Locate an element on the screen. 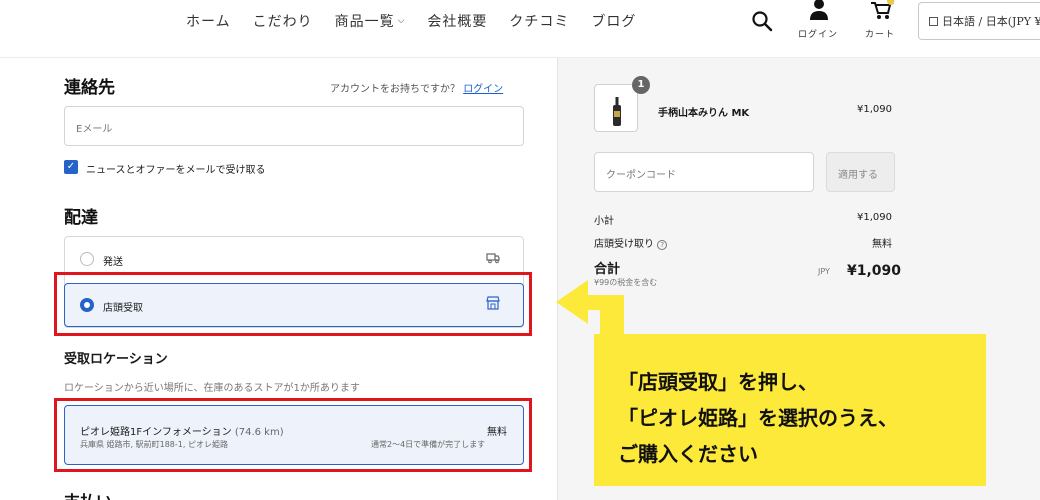 The image size is (1040, 500). contact-title: 連絡先 is located at coordinates (89, 88).